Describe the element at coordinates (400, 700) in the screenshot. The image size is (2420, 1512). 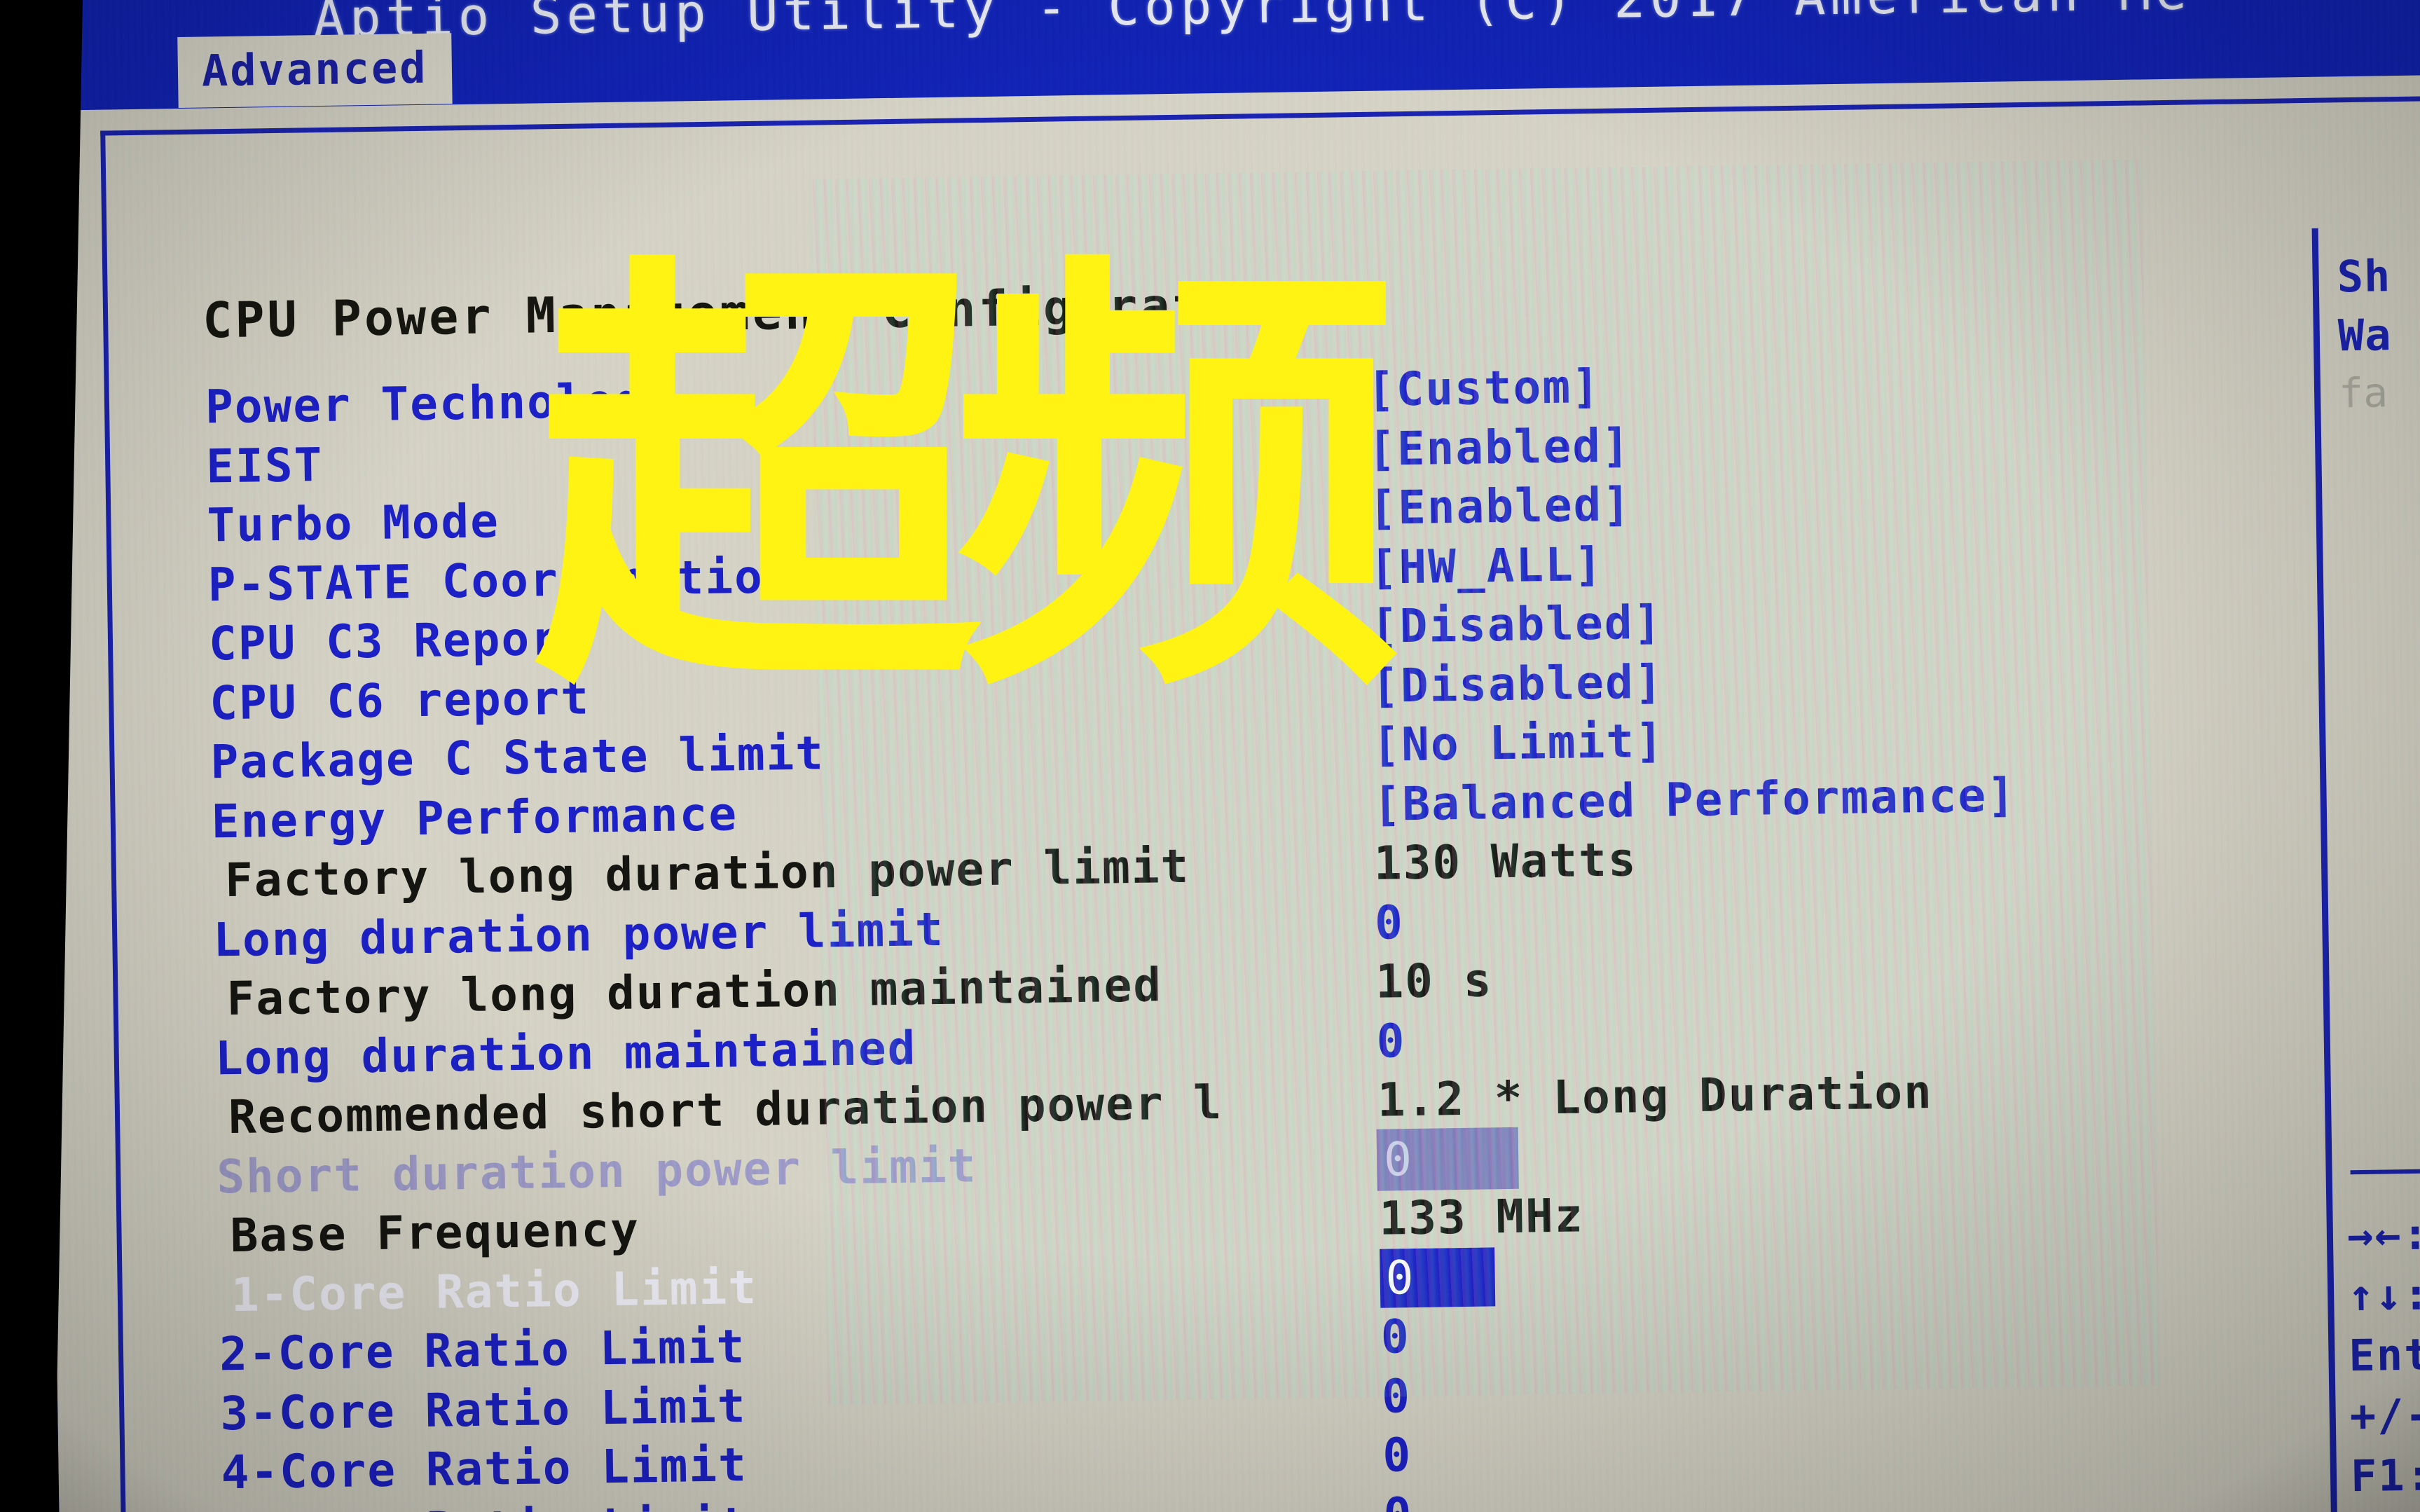
I see `settings-row-label: CPU C6 report` at that location.